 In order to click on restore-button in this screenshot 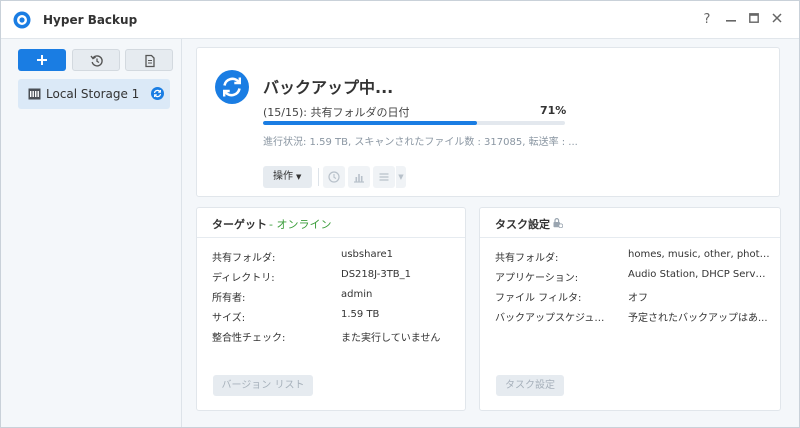, I will do `click(96, 60)`.